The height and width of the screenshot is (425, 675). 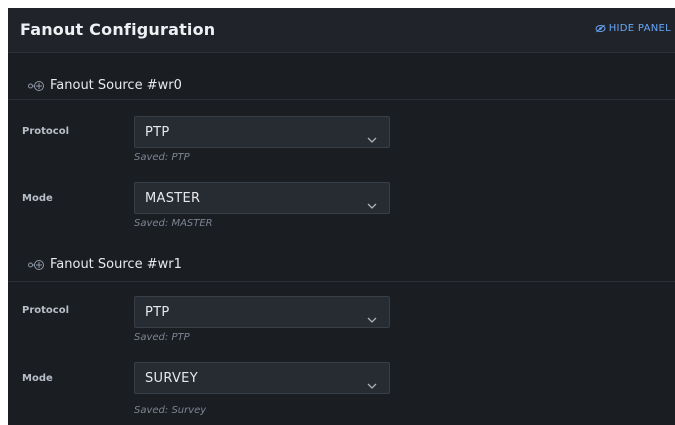 I want to click on section-title-wr1: Fanout Source #wr1, so click(x=105, y=264).